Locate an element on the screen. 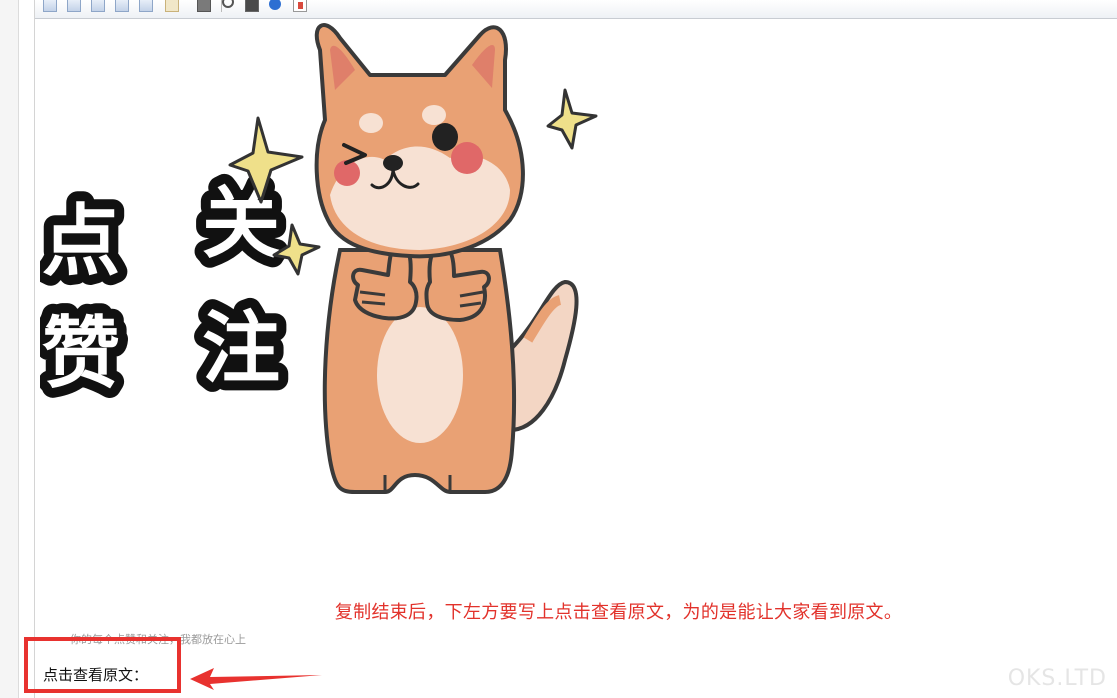 The width and height of the screenshot is (1117, 698). dog-tail is located at coordinates (543, 356).